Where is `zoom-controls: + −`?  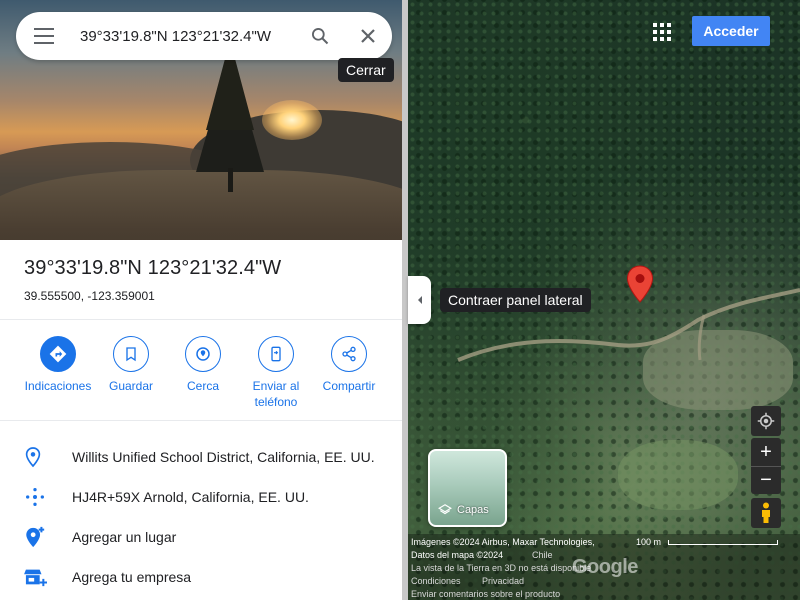 zoom-controls: + − is located at coordinates (766, 466).